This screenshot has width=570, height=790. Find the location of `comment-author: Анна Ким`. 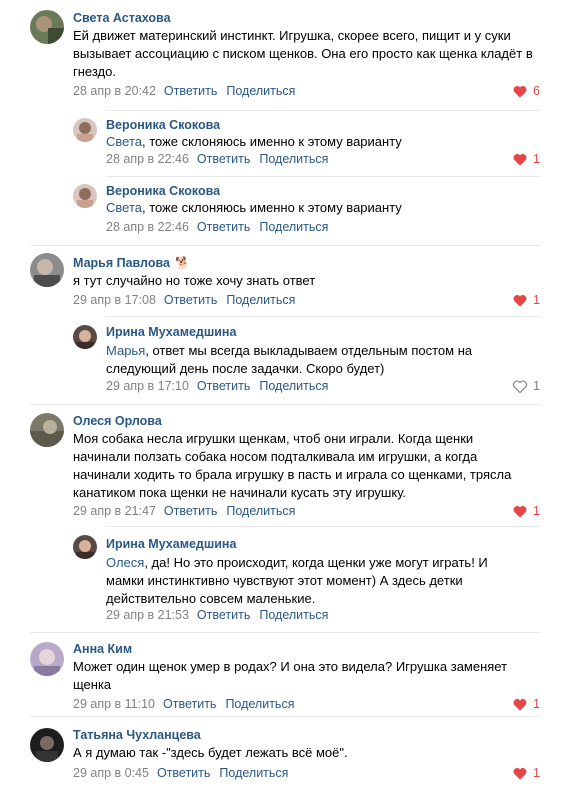

comment-author: Анна Ким is located at coordinates (102, 649).